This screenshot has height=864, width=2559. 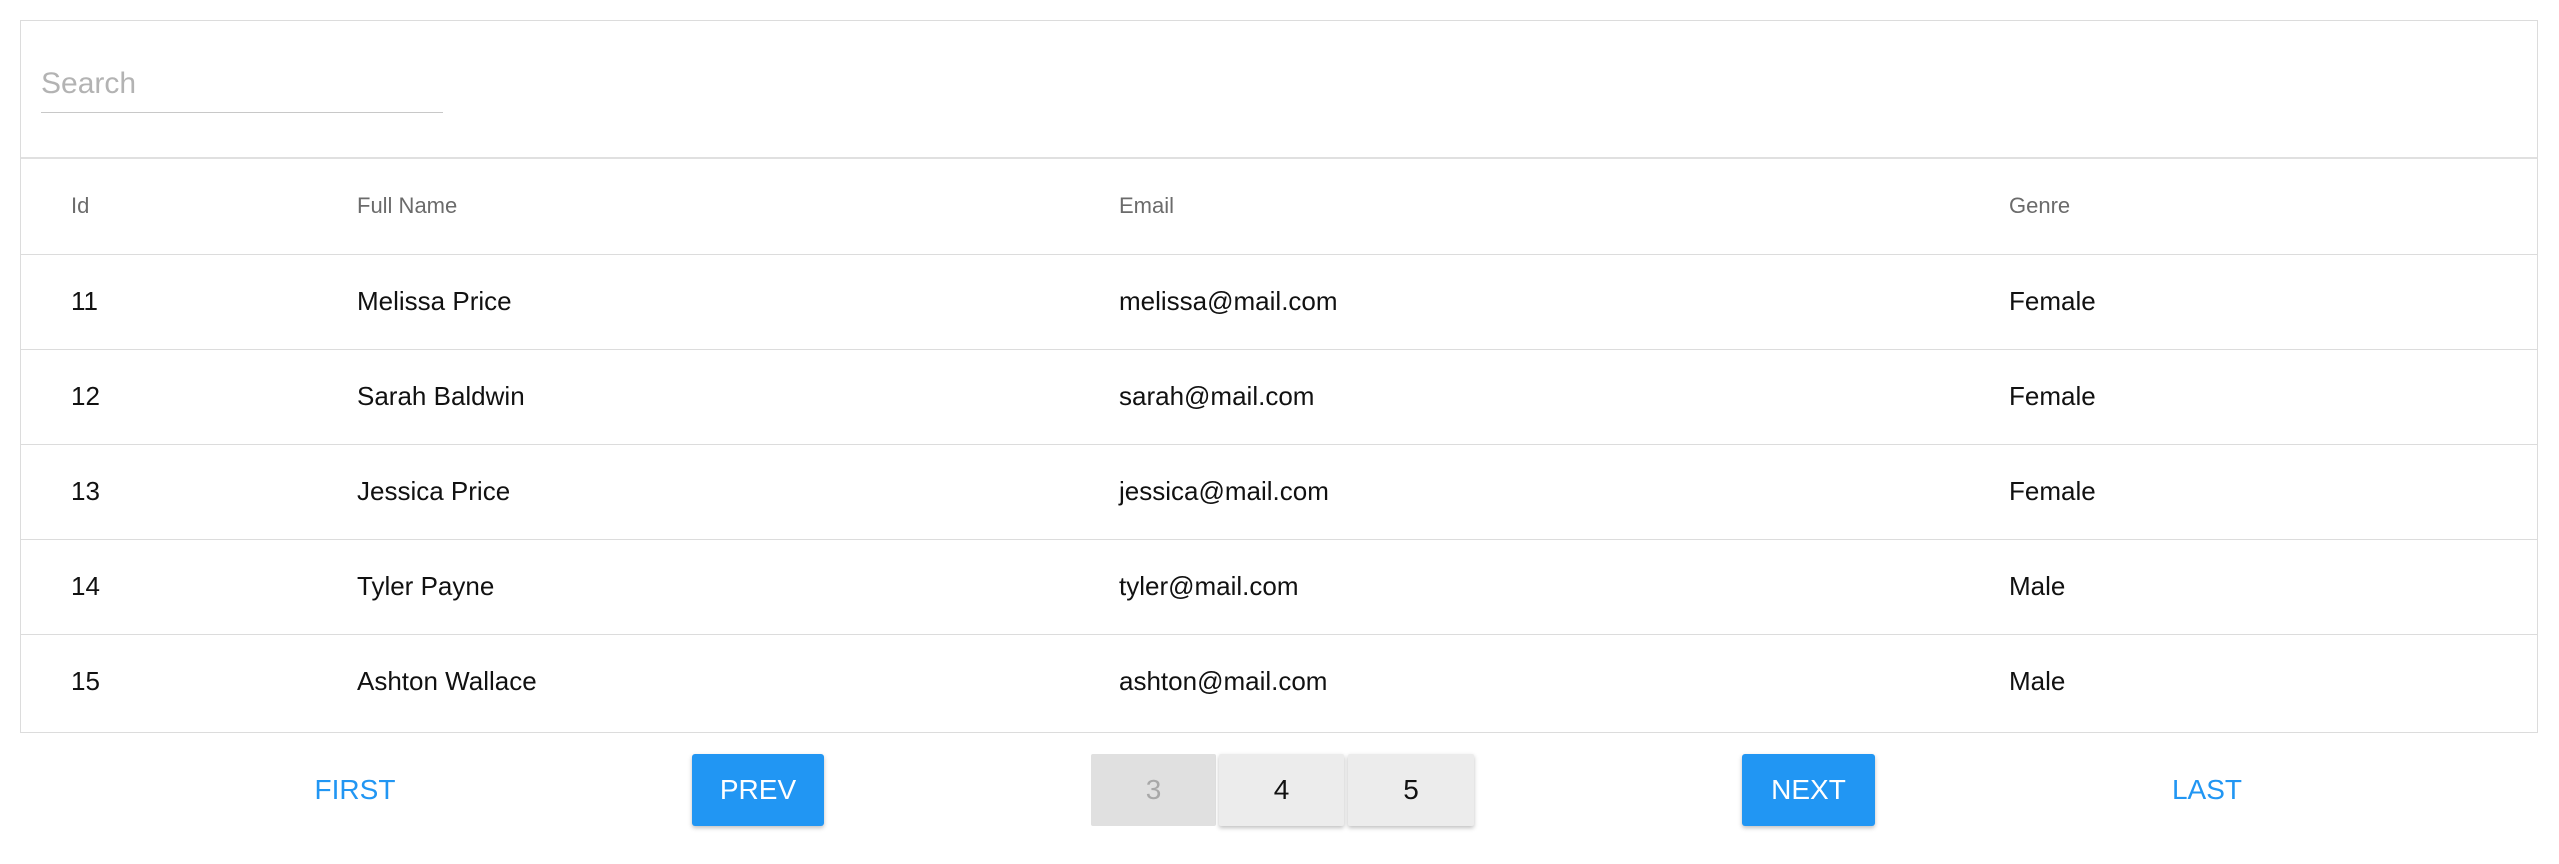 I want to click on page-3-button: 3, so click(x=1153, y=790).